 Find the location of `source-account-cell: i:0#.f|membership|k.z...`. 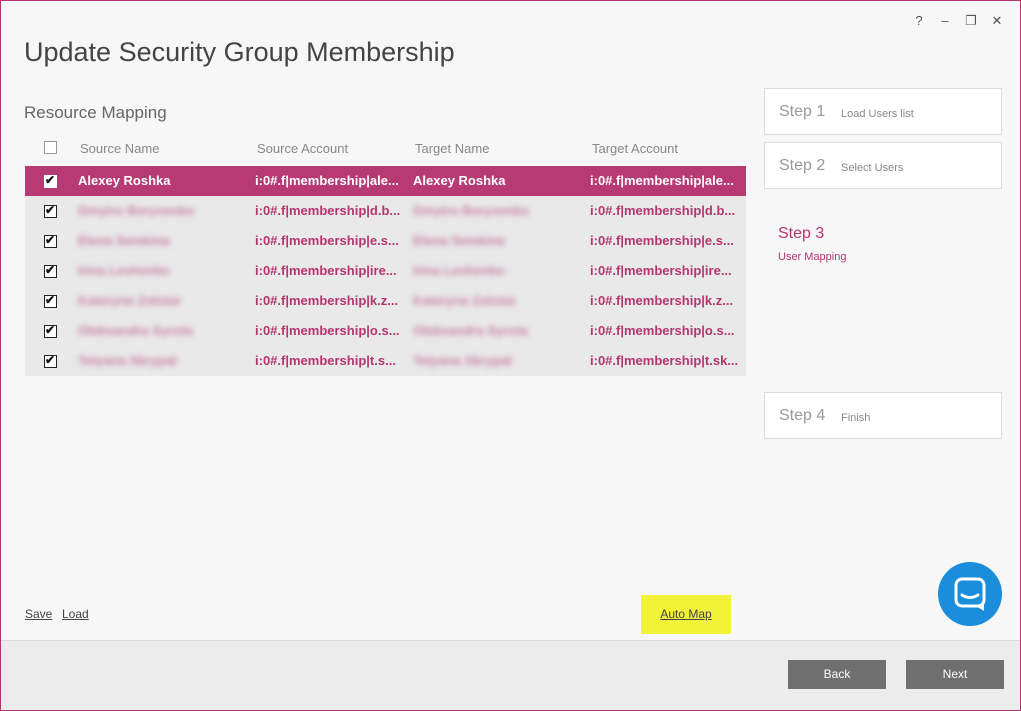

source-account-cell: i:0#.f|membership|k.z... is located at coordinates (327, 300).